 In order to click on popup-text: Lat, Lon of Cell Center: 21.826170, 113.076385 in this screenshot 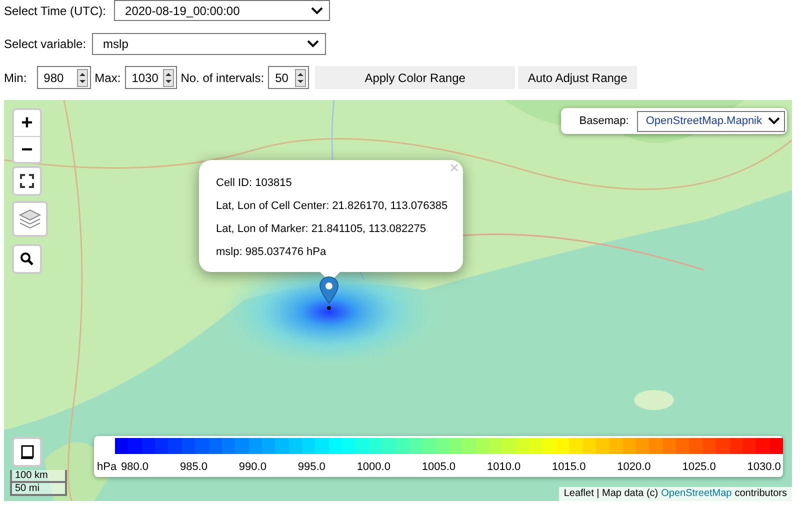, I will do `click(332, 206)`.